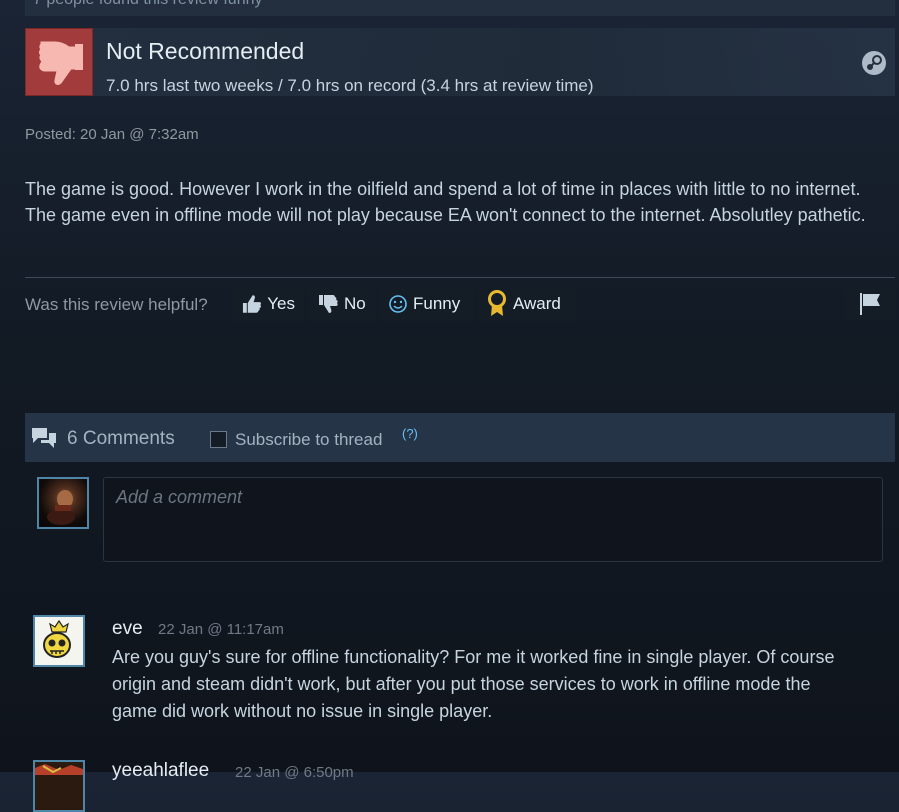 The width and height of the screenshot is (899, 812). What do you see at coordinates (355, 303) in the screenshot?
I see `vote-no-label: No` at bounding box center [355, 303].